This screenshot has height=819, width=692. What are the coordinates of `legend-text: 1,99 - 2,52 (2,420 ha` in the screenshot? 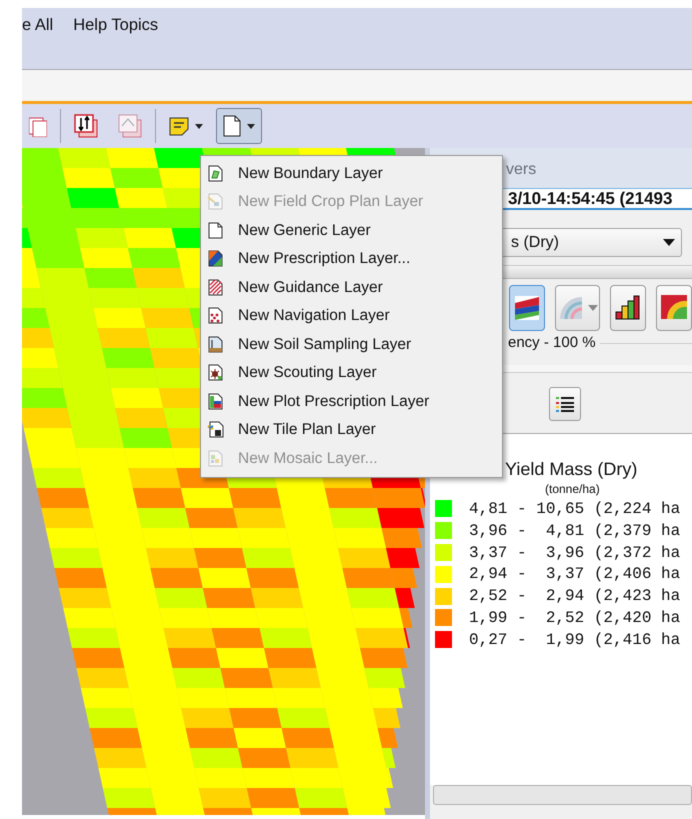 It's located at (574, 618).